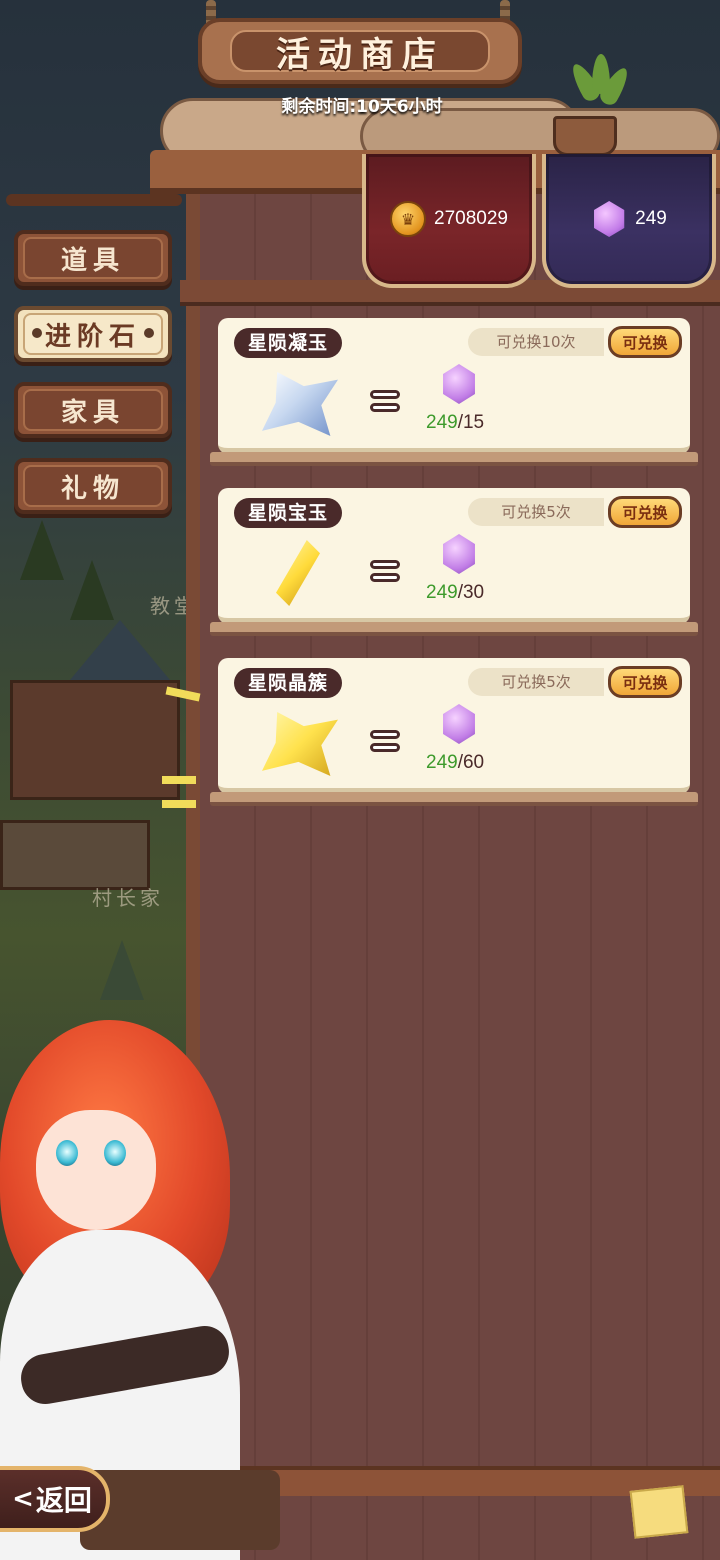 The height and width of the screenshot is (1560, 720). Describe the element at coordinates (63, 1500) in the screenshot. I see `back-label: 返回` at that location.